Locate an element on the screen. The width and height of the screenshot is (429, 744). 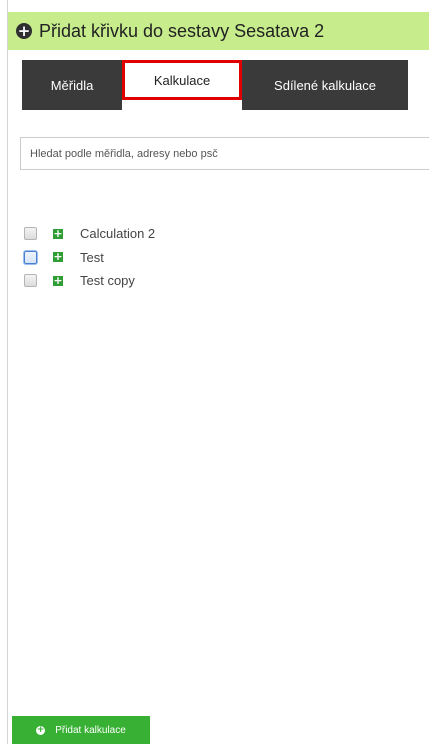
panel-header: + Přidat křivku do sestavy Sesatava 2 is located at coordinates (218, 31).